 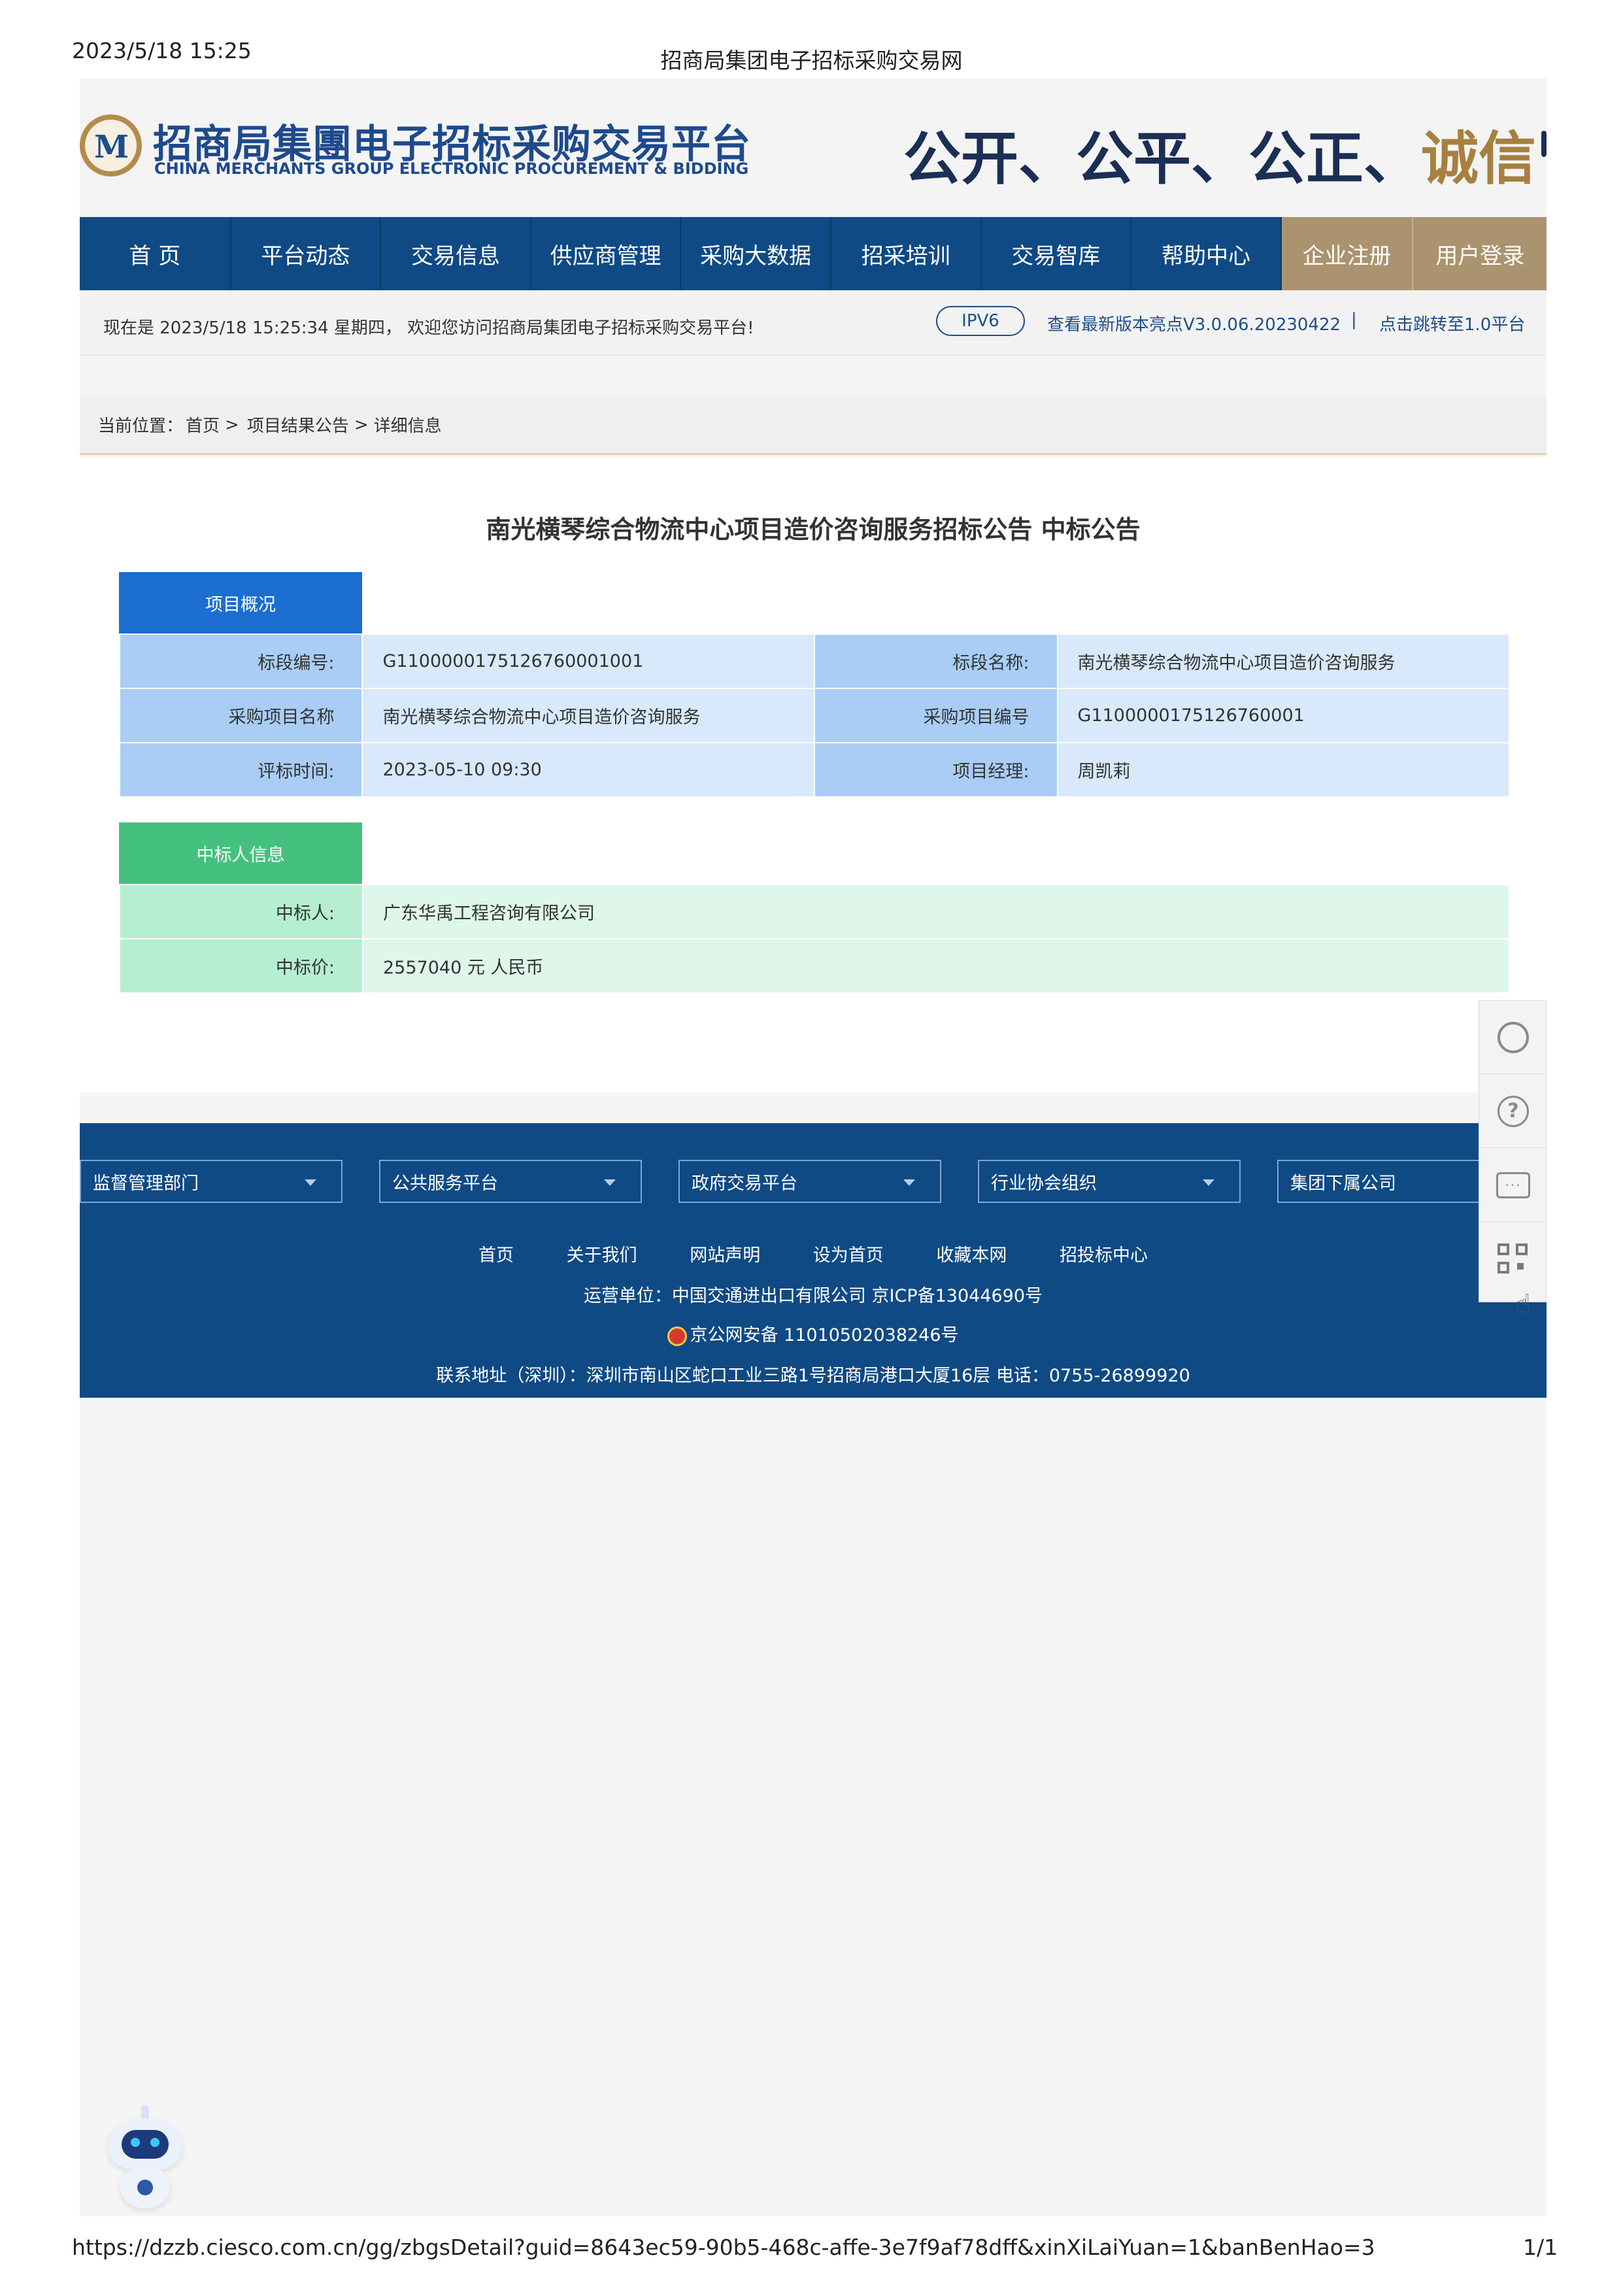 I want to click on breadcrumb-result-notice: 项目结果公告, so click(x=298, y=425).